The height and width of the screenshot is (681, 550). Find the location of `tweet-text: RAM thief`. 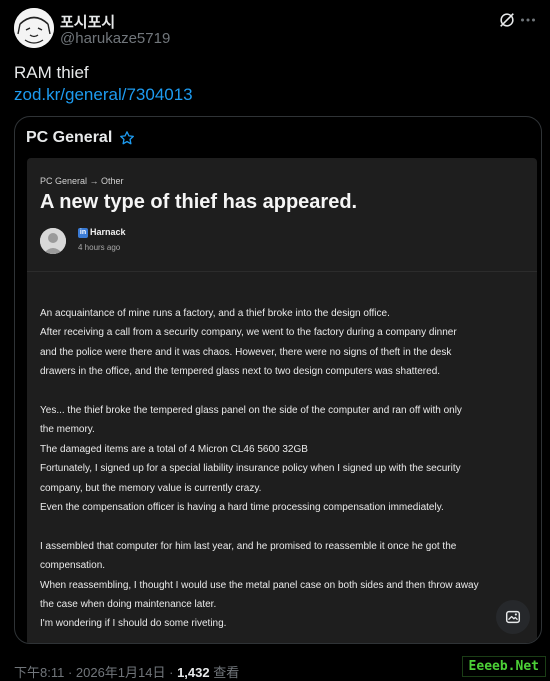

tweet-text: RAM thief is located at coordinates (51, 72).